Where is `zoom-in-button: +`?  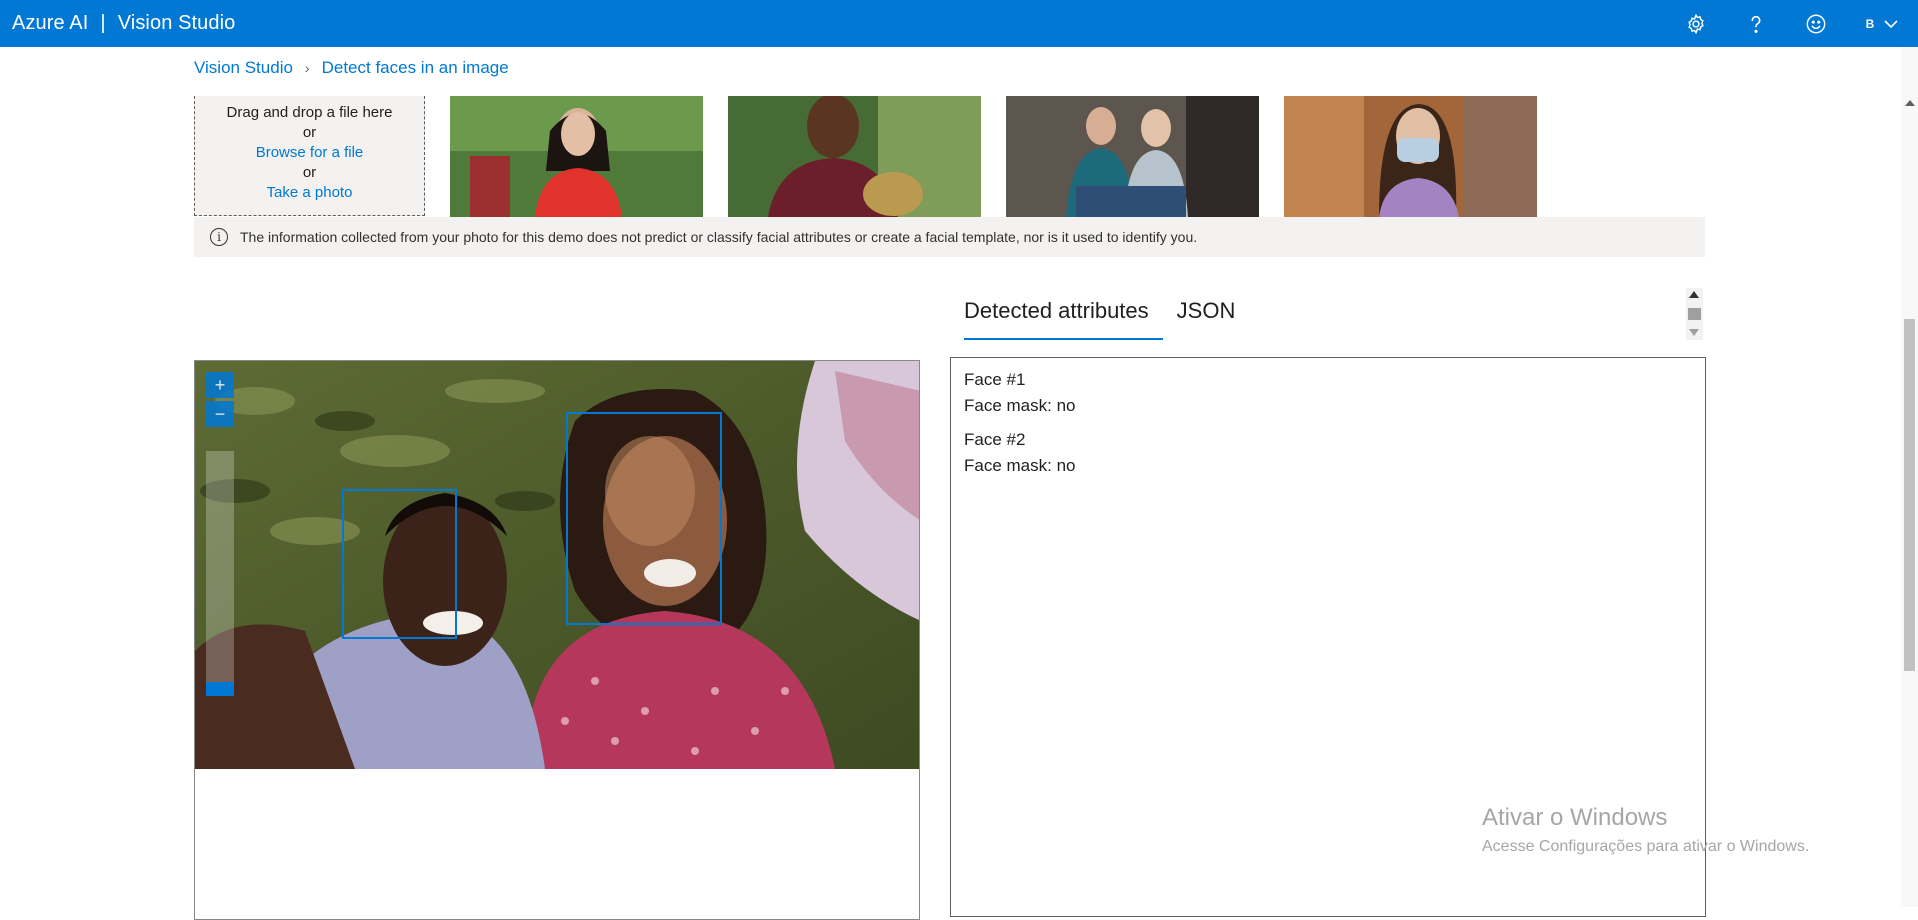
zoom-in-button: + is located at coordinates (220, 385).